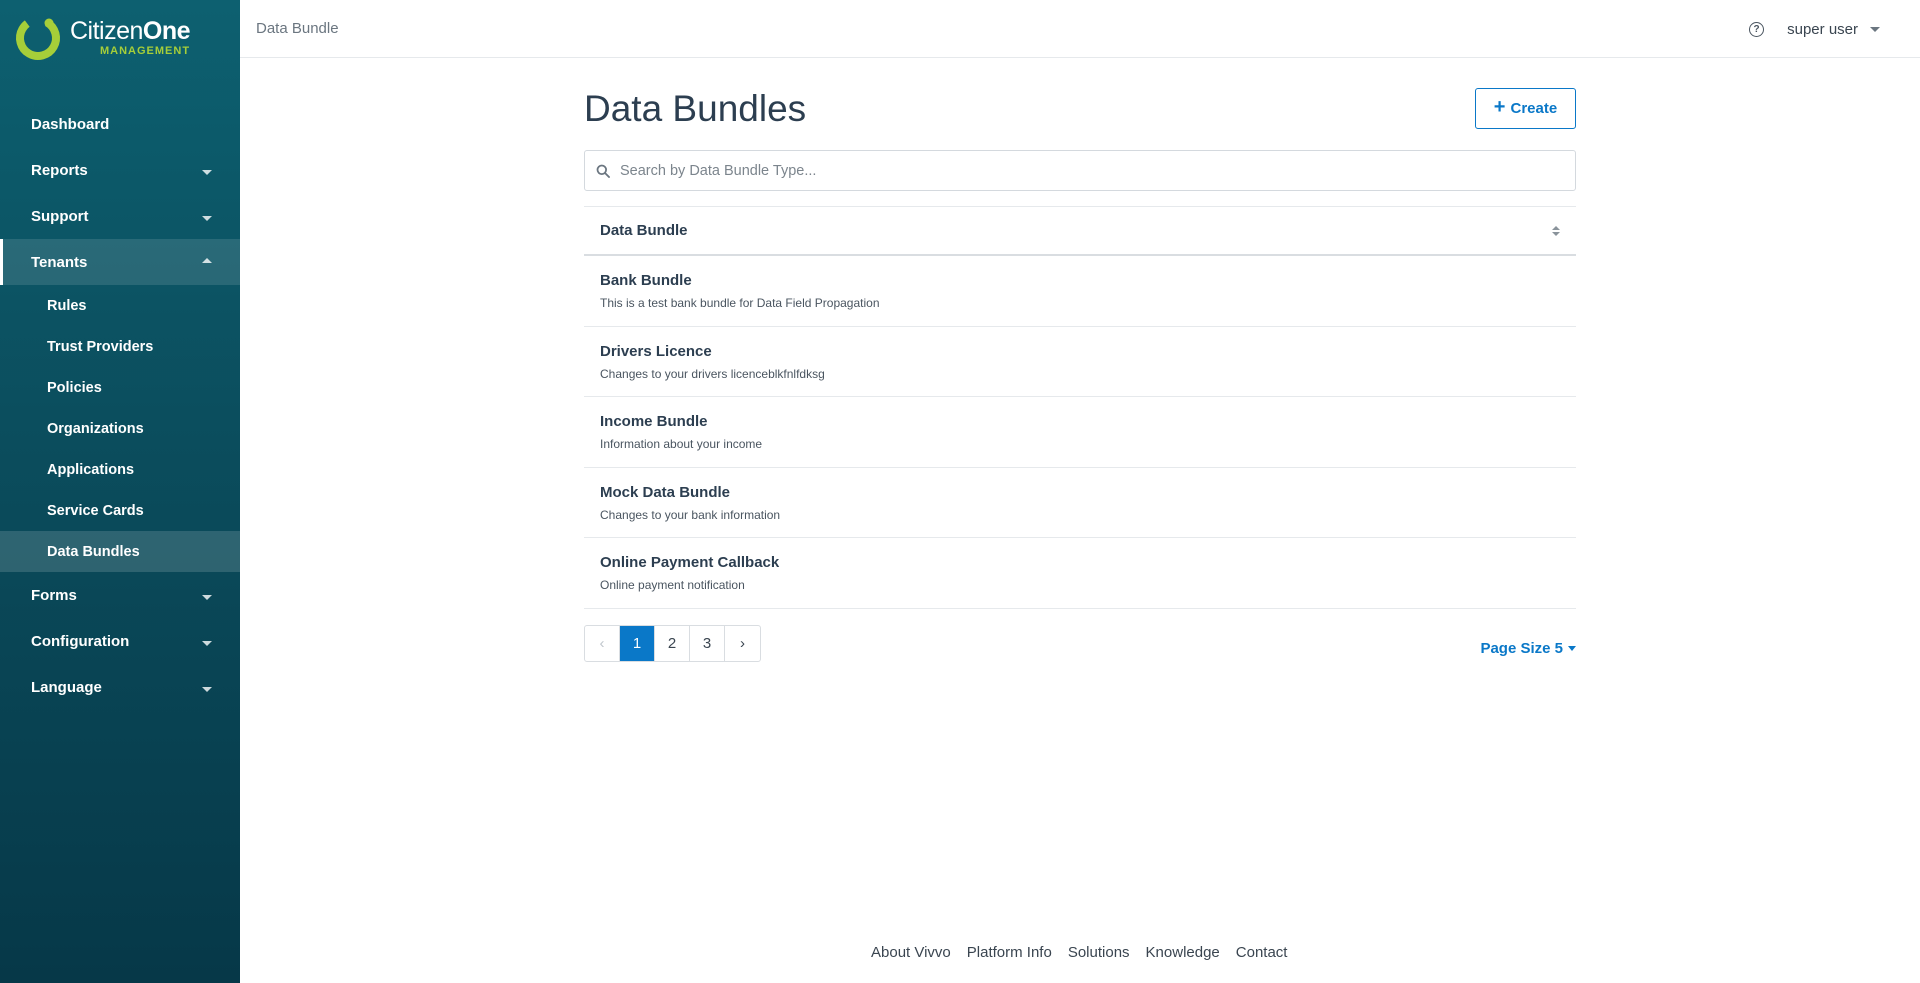  I want to click on sort-icon, so click(1556, 230).